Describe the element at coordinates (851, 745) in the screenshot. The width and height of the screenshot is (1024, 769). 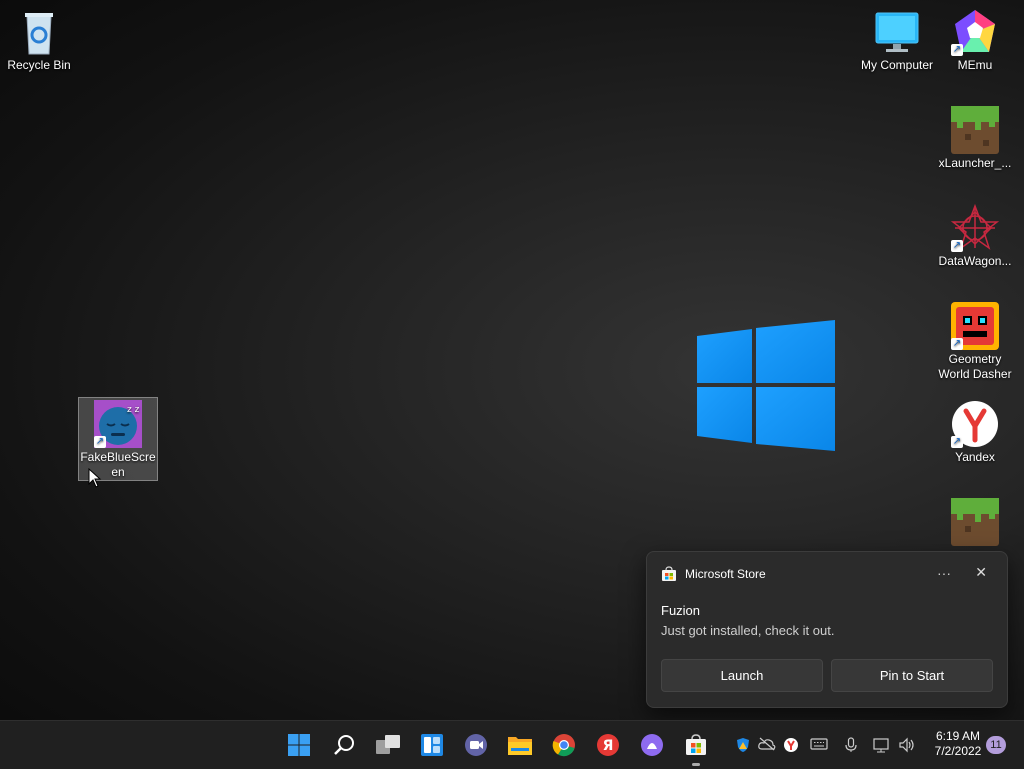
I see `microphone-icon` at that location.